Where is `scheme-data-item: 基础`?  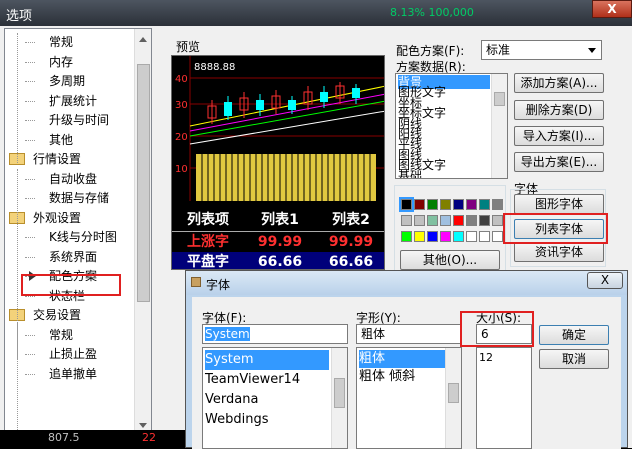 scheme-data-item: 基础 is located at coordinates (444, 173).